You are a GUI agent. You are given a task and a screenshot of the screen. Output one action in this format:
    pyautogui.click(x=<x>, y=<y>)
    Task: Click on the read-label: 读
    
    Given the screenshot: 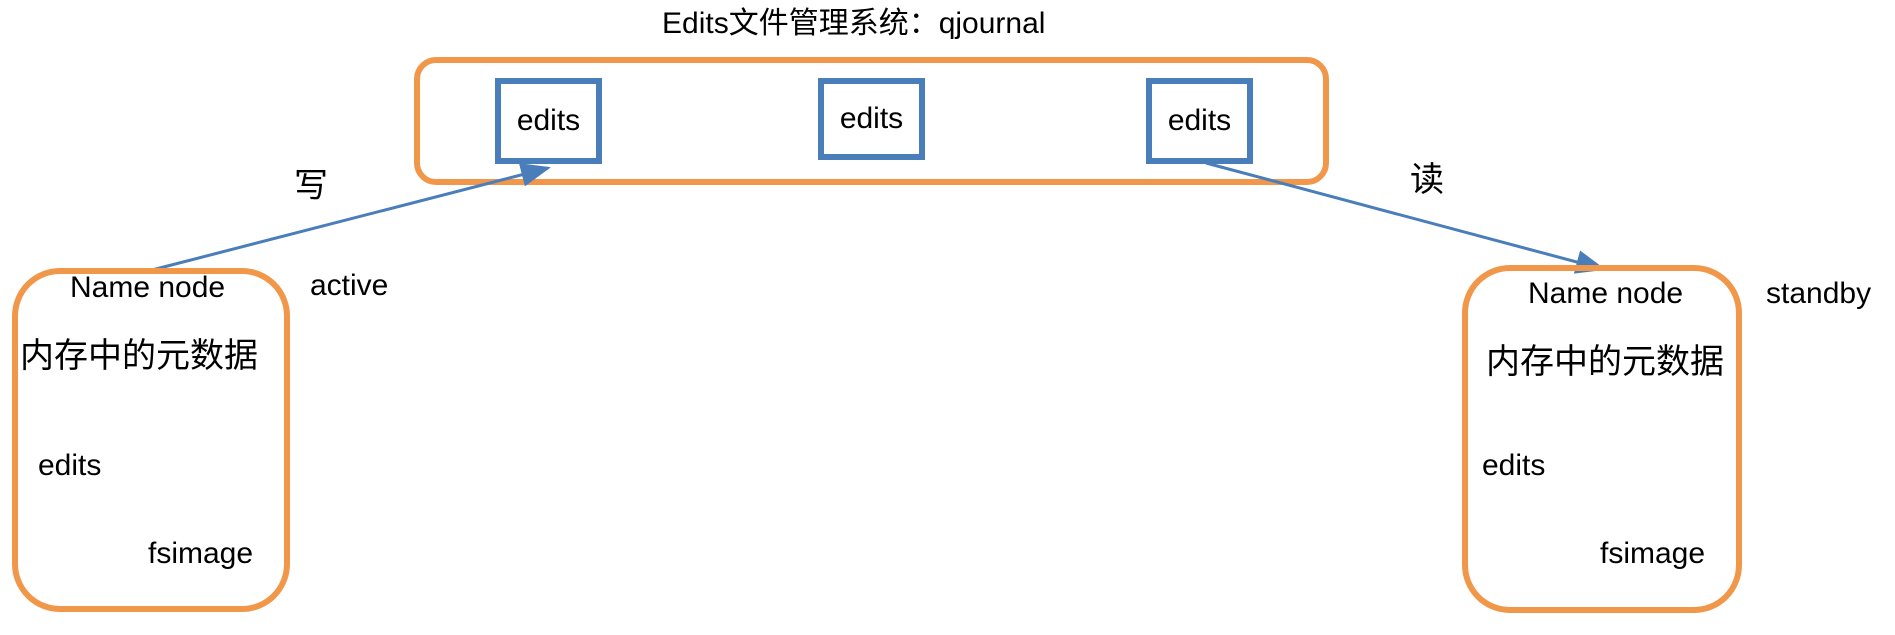 What is the action you would take?
    pyautogui.click(x=1427, y=180)
    